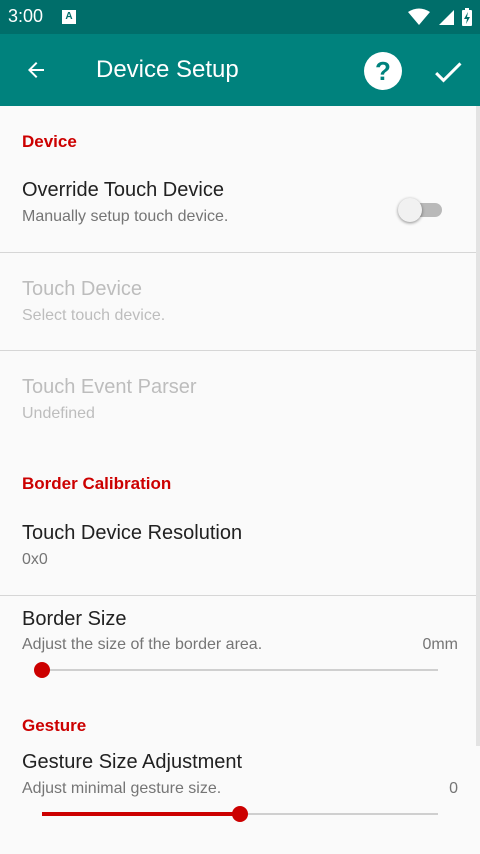 This screenshot has height=854, width=480. I want to click on wifi-icon, so click(419, 16).